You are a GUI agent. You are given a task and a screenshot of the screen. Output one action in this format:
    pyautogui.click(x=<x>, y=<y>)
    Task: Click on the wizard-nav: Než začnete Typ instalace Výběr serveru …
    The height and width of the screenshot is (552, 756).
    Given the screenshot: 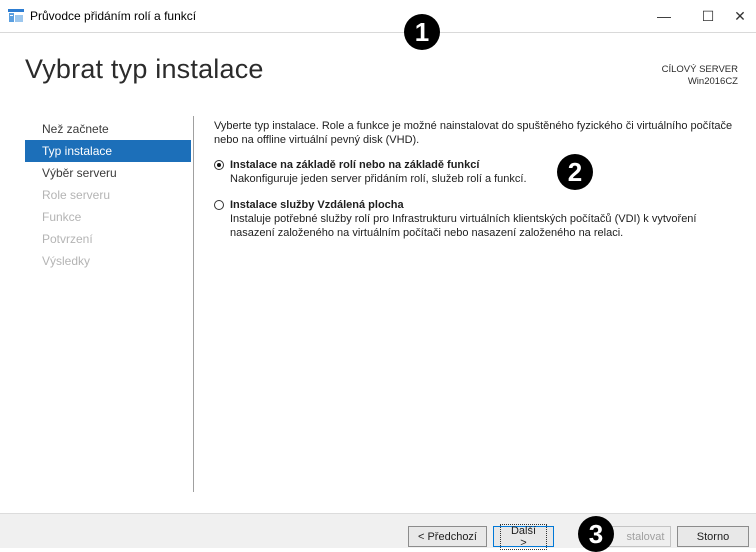 What is the action you would take?
    pyautogui.click(x=108, y=195)
    